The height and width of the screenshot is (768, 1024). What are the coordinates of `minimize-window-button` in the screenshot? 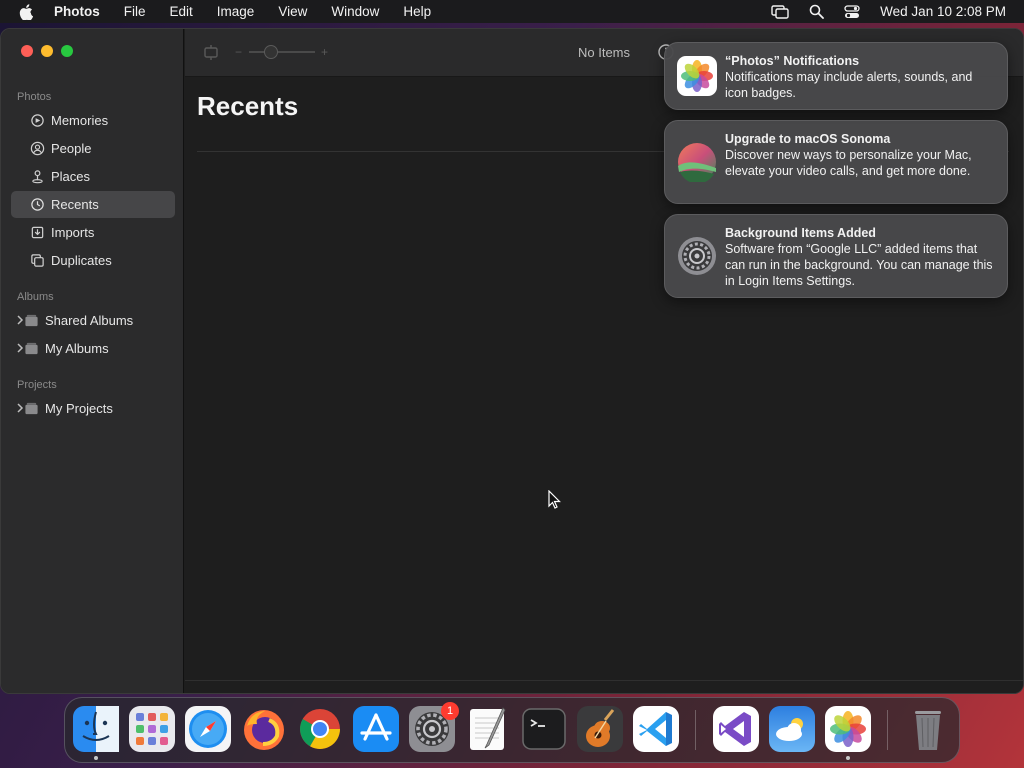 It's located at (47, 51).